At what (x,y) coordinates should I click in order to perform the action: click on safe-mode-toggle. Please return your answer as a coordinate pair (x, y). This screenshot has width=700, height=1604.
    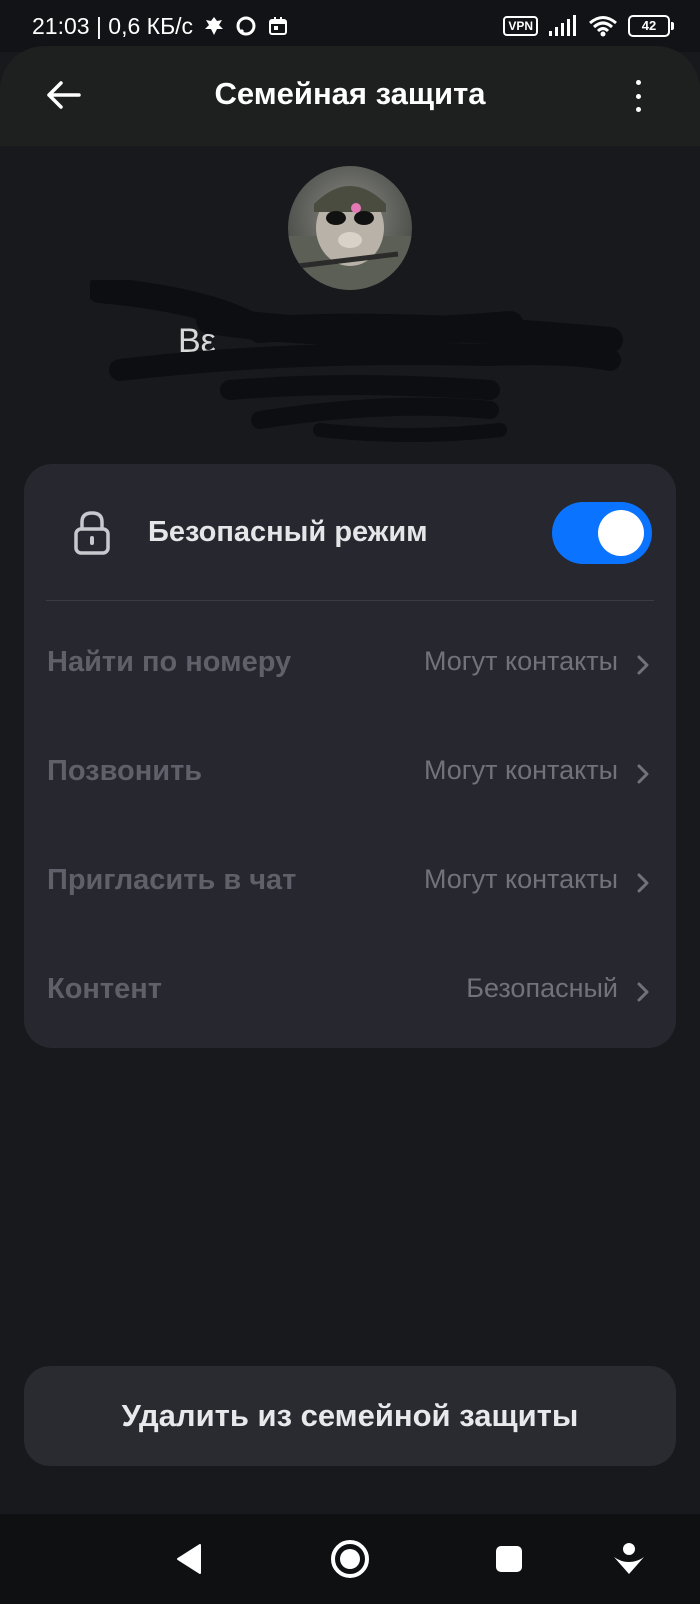
    Looking at the image, I should click on (602, 533).